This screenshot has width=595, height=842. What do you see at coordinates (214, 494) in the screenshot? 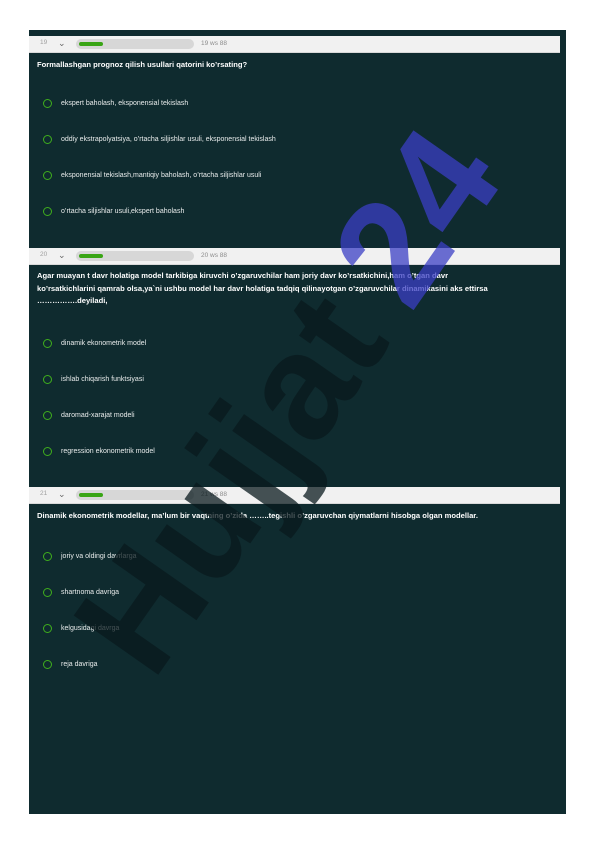
I see `question-counter: 21 ws 88` at bounding box center [214, 494].